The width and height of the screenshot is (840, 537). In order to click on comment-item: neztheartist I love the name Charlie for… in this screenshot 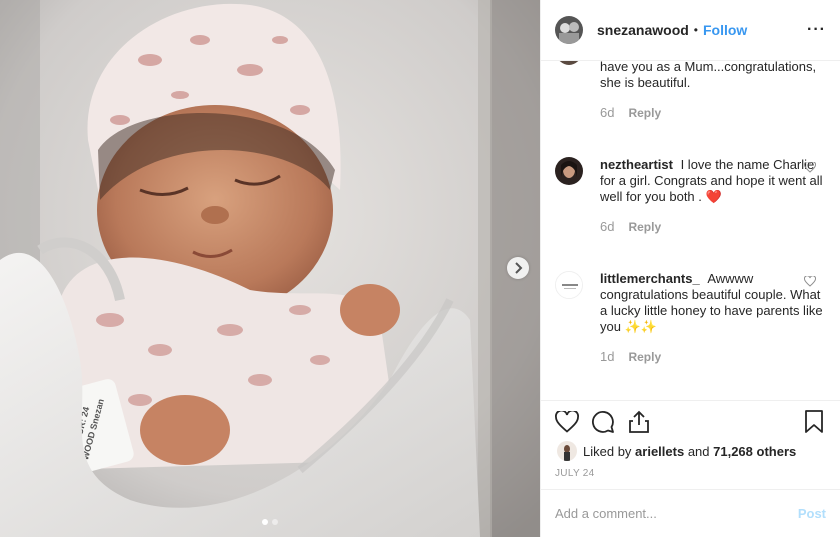, I will do `click(690, 196)`.